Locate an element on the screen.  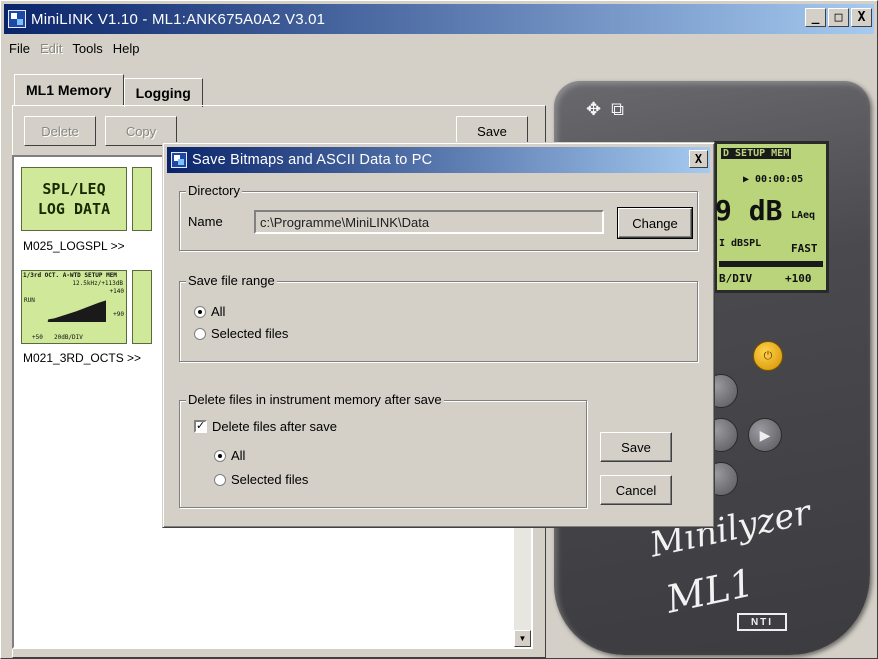
dialog-save-button: Save is located at coordinates (636, 447).